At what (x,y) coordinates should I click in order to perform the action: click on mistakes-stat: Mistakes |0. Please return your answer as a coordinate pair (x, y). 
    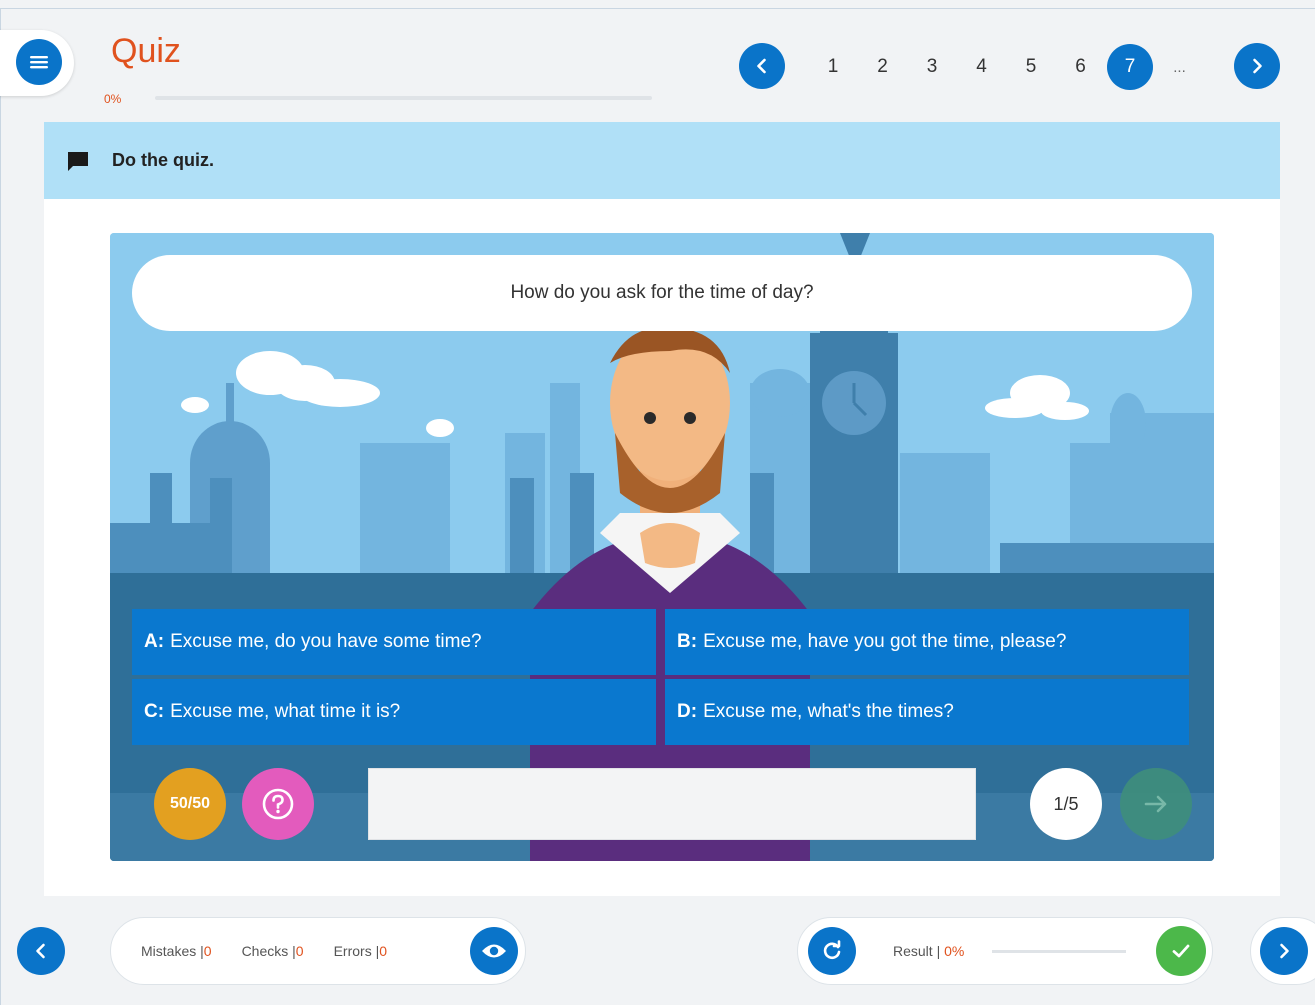
    Looking at the image, I should click on (176, 951).